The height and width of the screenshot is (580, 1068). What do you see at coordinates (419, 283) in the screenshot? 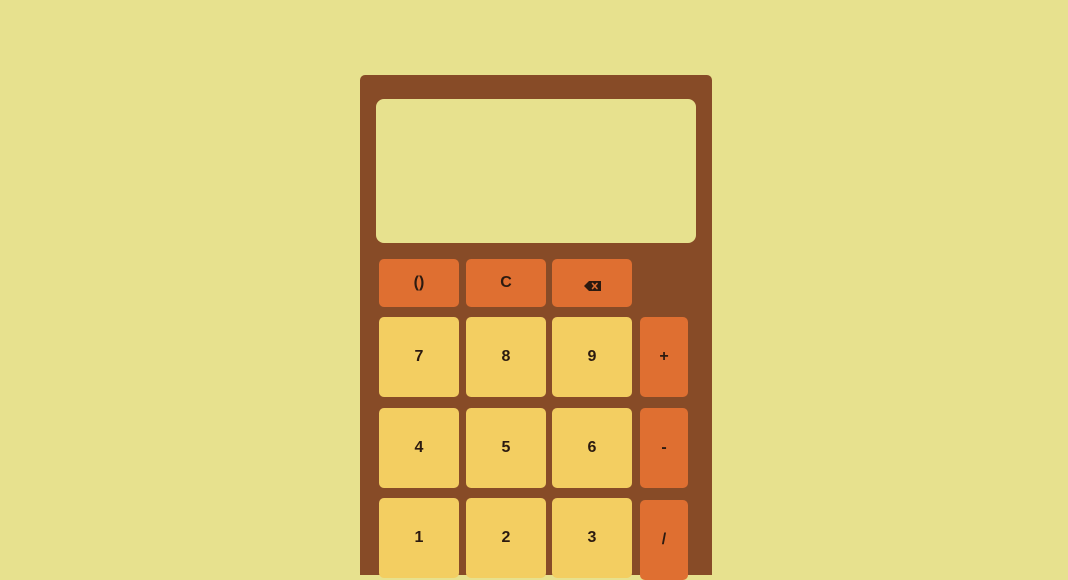
I see `parentheses-button: ()` at bounding box center [419, 283].